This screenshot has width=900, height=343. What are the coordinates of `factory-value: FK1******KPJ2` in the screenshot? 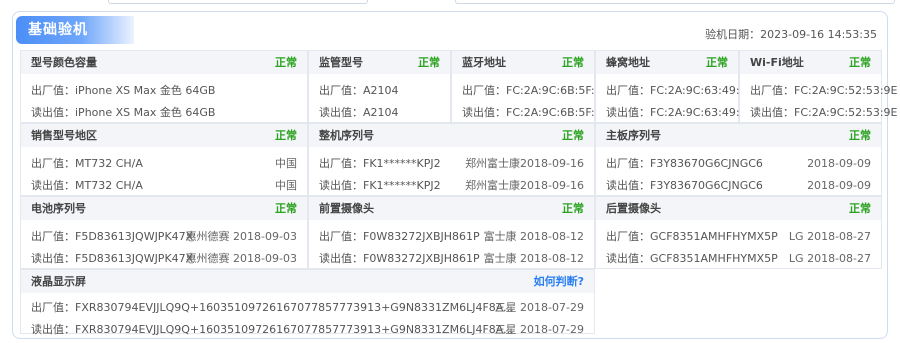 It's located at (402, 163).